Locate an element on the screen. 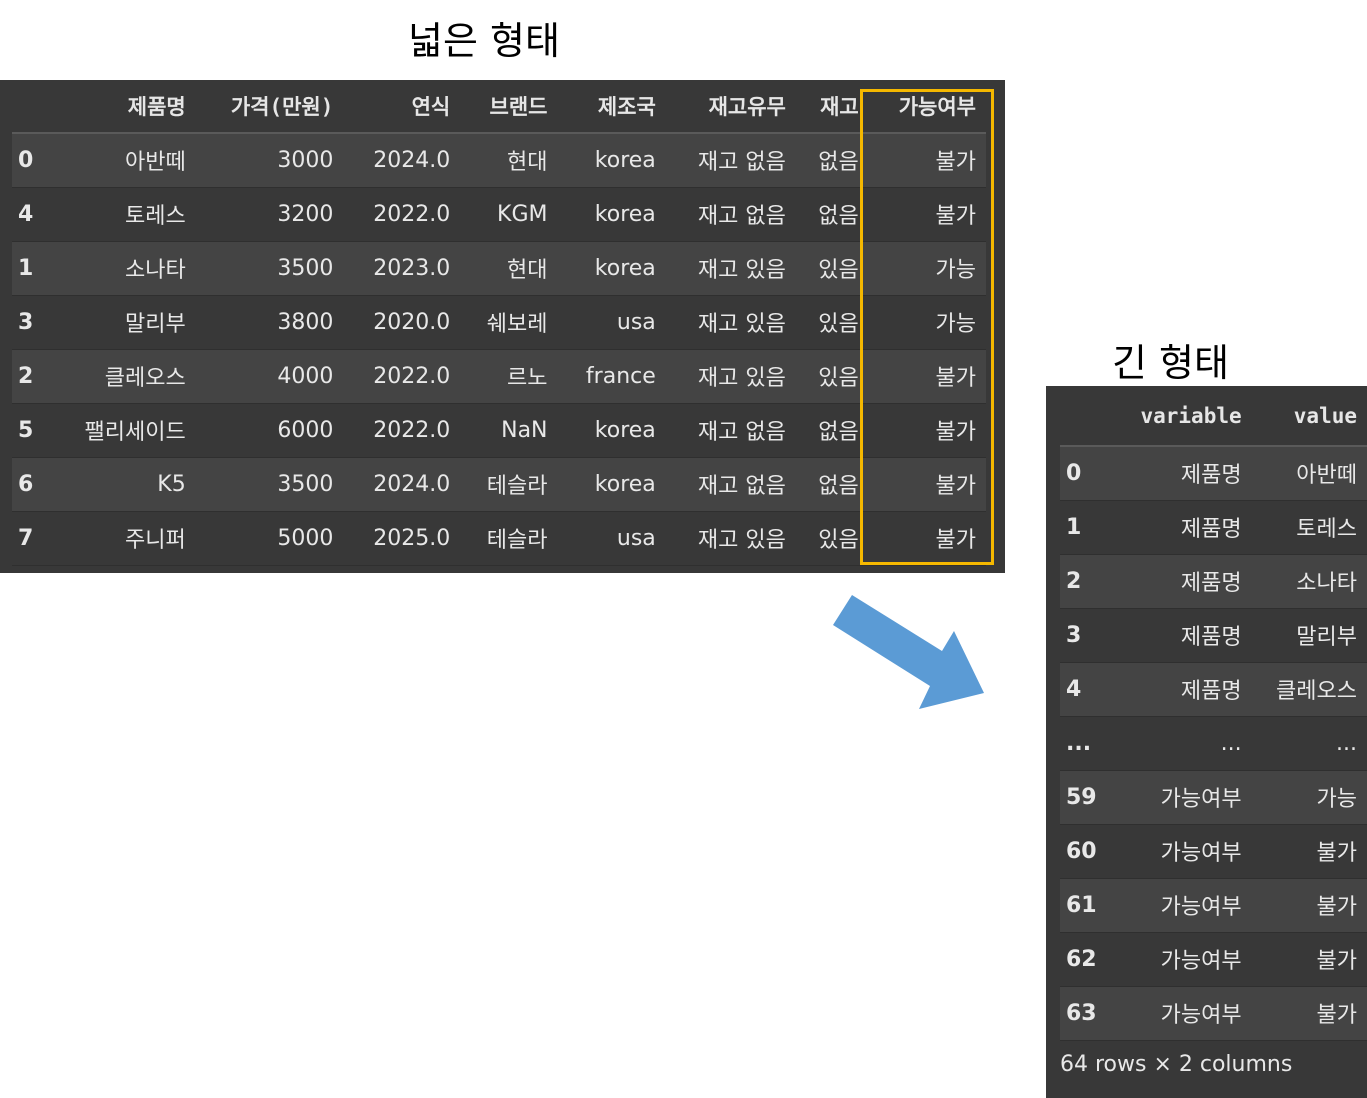 The height and width of the screenshot is (1098, 1367). wide-col-header: 제품명 is located at coordinates (122, 107).